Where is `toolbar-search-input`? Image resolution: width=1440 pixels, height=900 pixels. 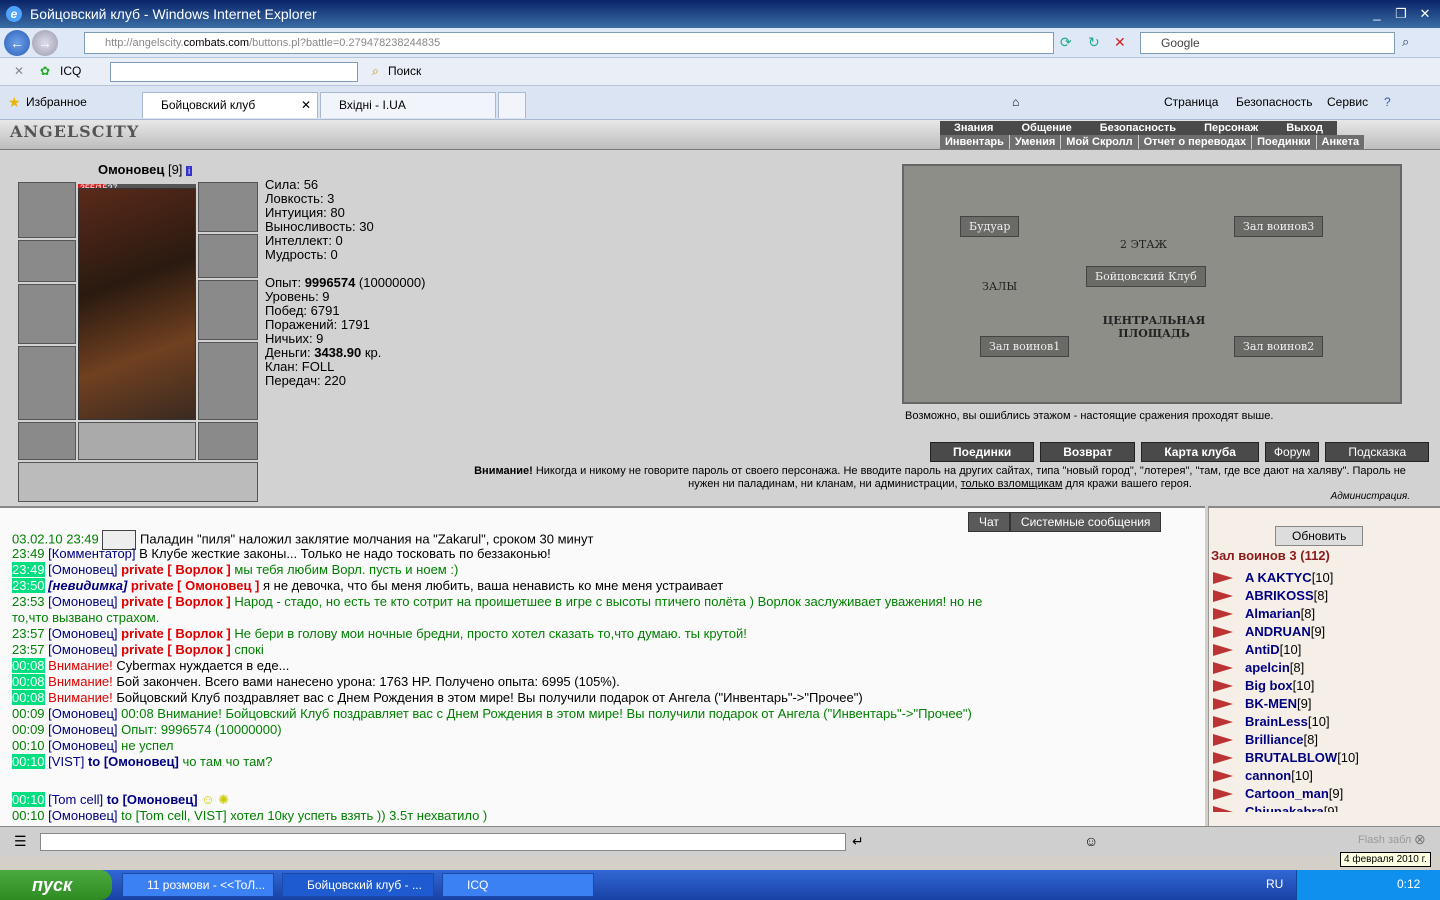 toolbar-search-input is located at coordinates (234, 72).